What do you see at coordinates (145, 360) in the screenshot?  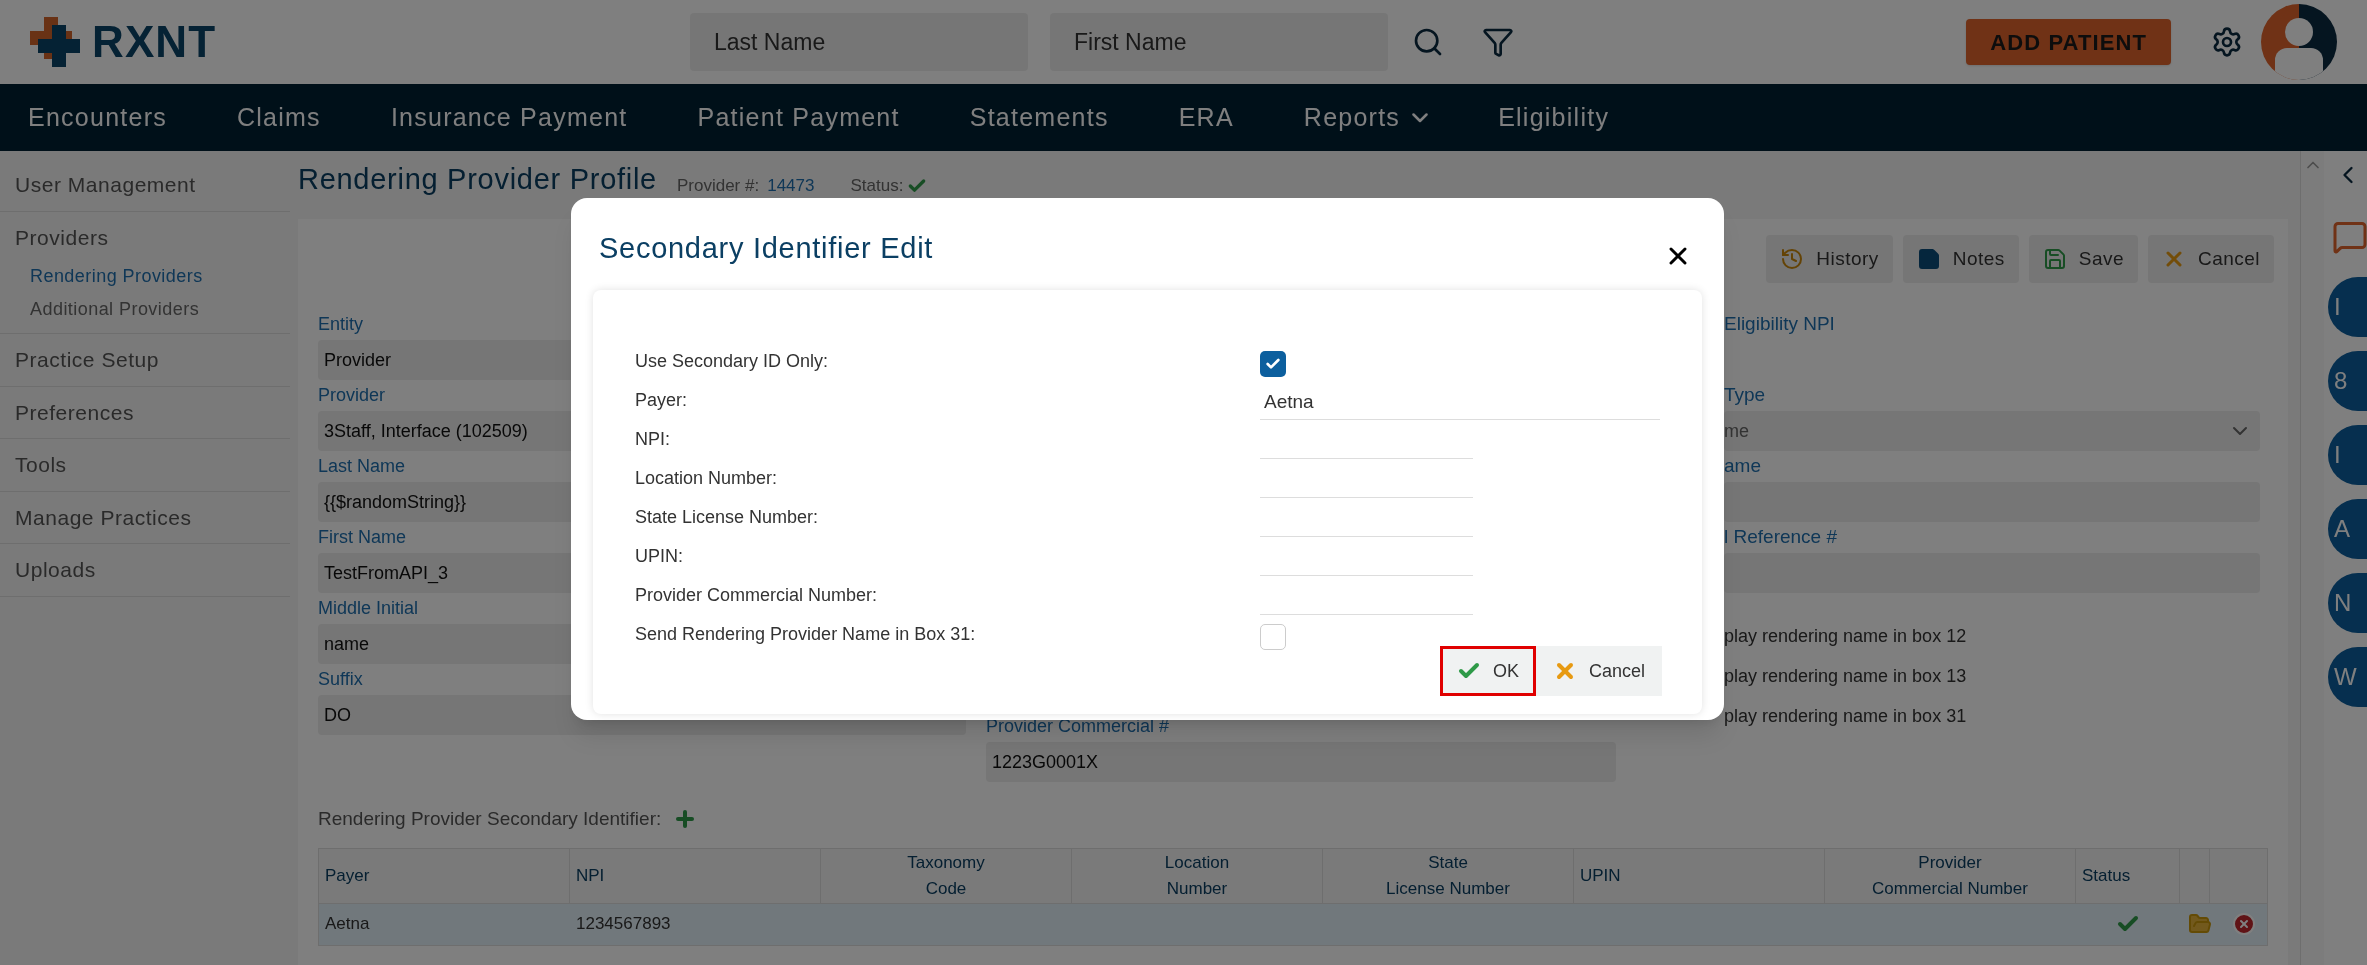 I see `sidebar-item: Practice Setup` at bounding box center [145, 360].